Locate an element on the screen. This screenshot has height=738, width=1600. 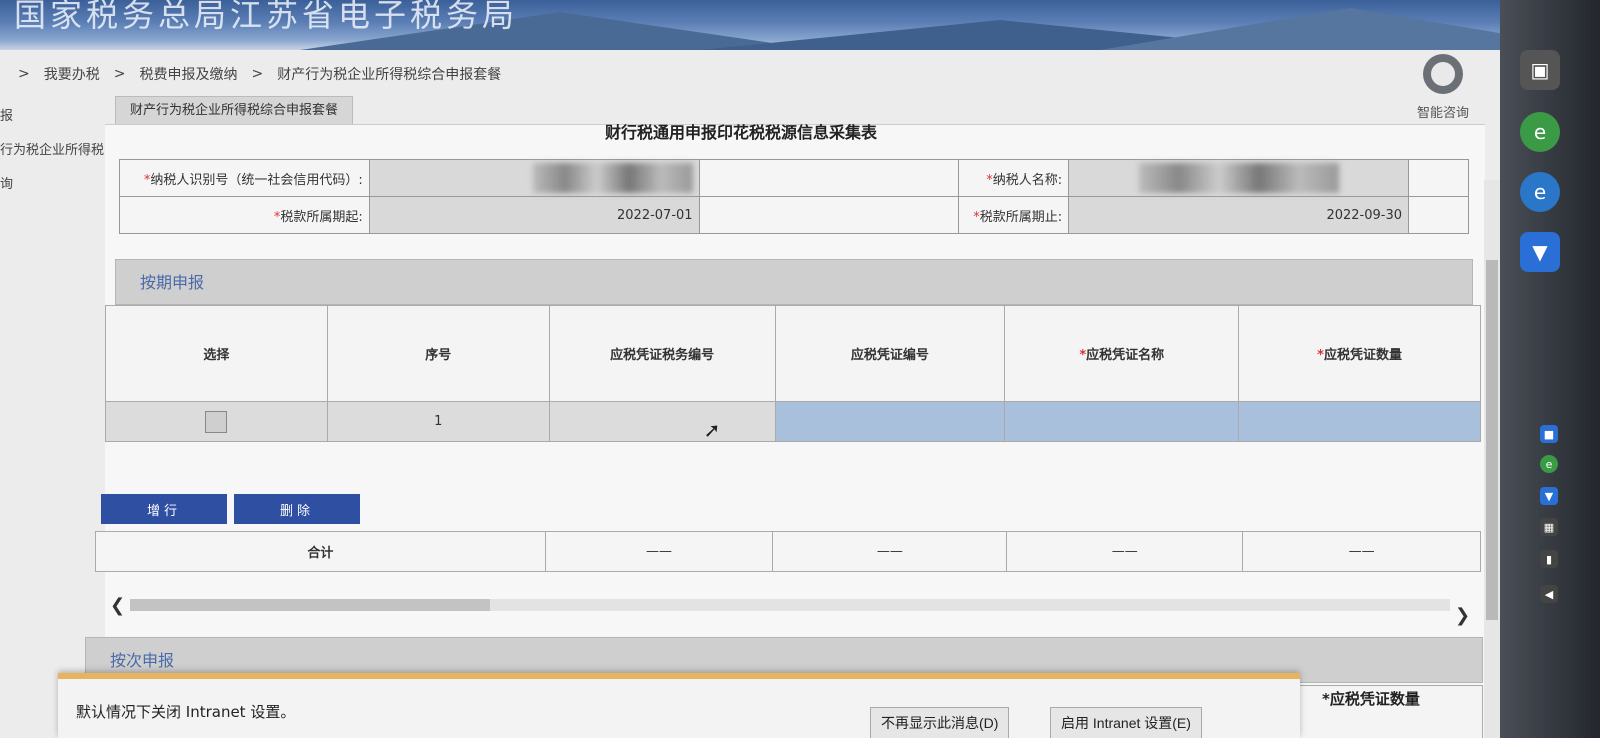
col-voucher-no: 应税凭证编号 is located at coordinates (890, 353).